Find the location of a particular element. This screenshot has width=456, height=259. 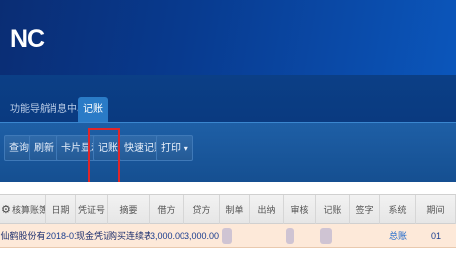

cell-account-book: 仙鹤股份有 is located at coordinates (23, 236).